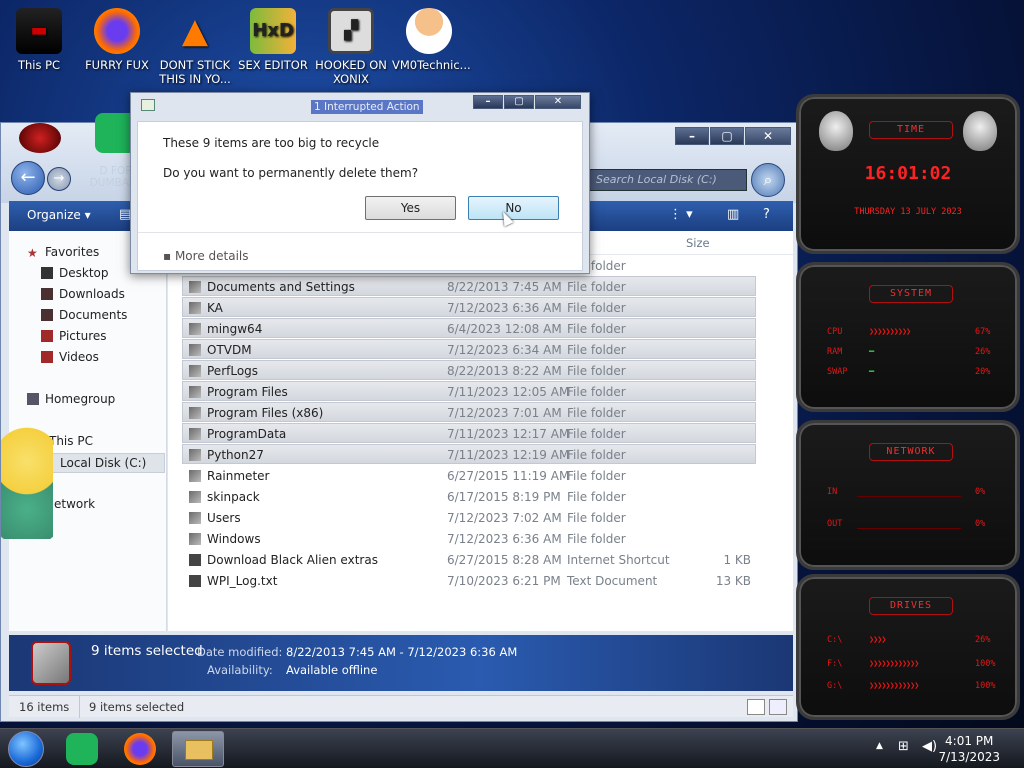  I want to click on file-date: 7/12/2023 6:36 AM, so click(504, 308).